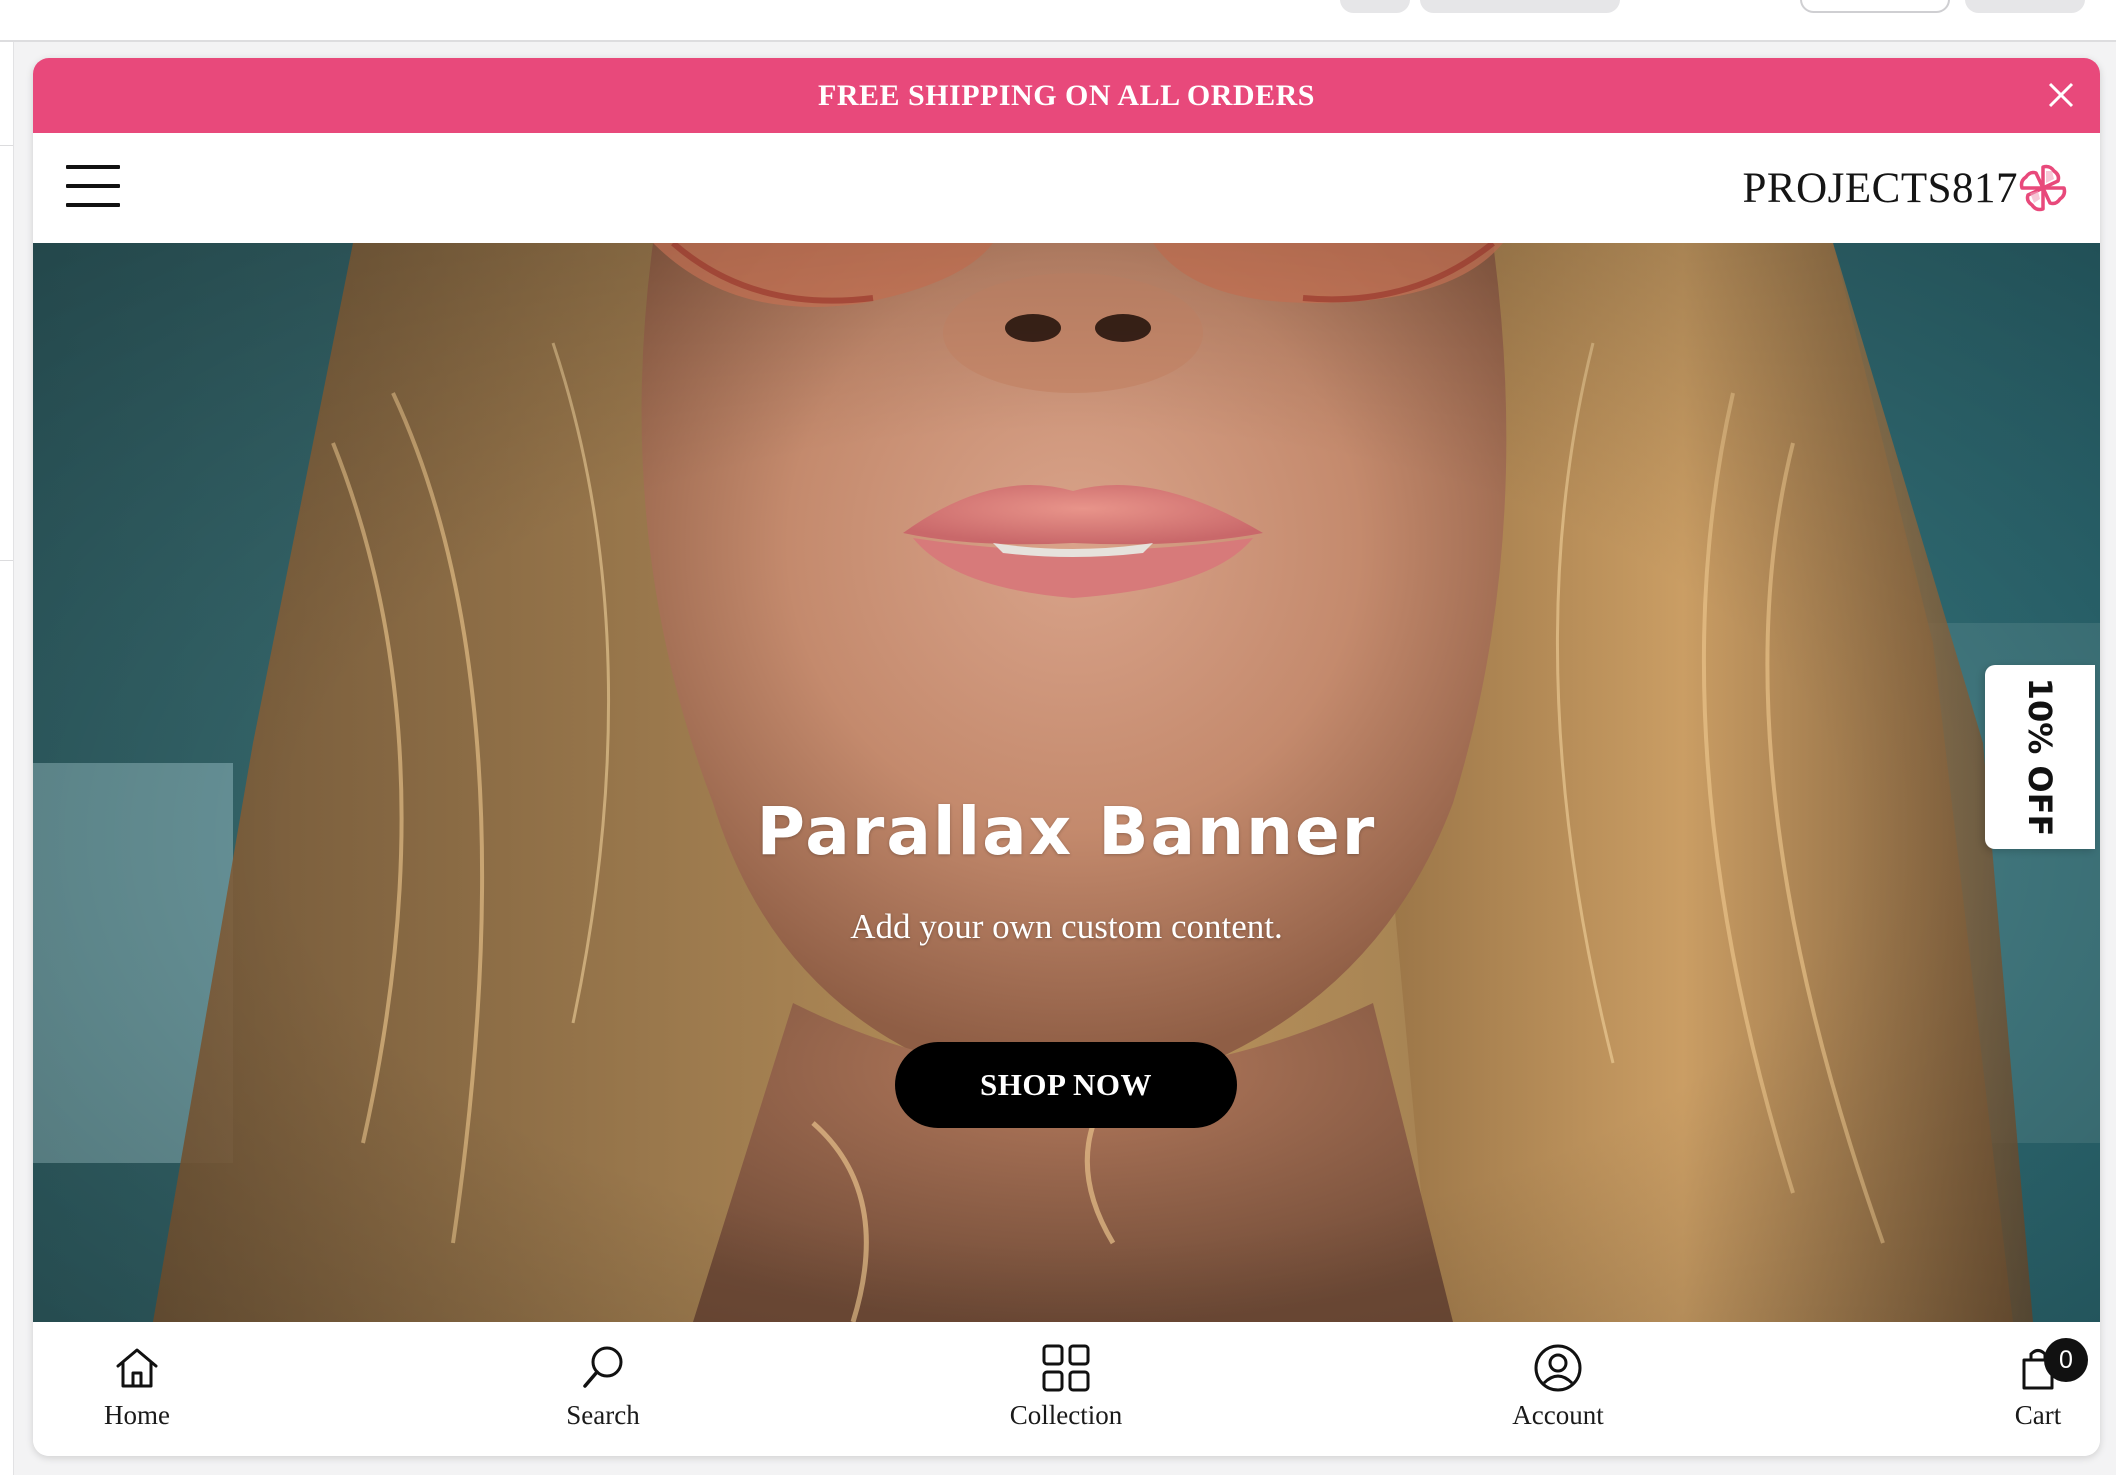 The image size is (2116, 1475). Describe the element at coordinates (1066, 1415) in the screenshot. I see `nav-label-collection: Collection` at that location.